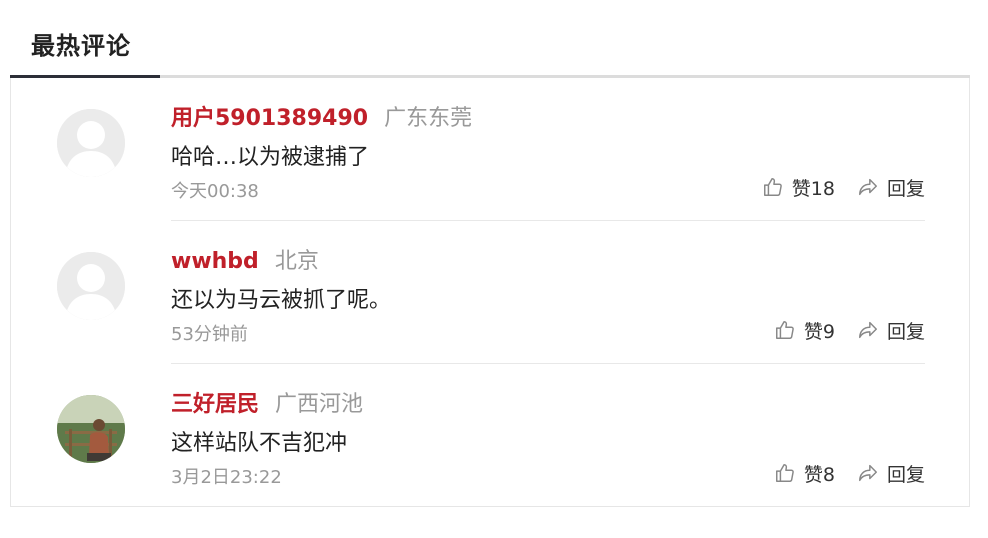  What do you see at coordinates (843, 187) in the screenshot?
I see `comment-actions: 赞18 回复` at bounding box center [843, 187].